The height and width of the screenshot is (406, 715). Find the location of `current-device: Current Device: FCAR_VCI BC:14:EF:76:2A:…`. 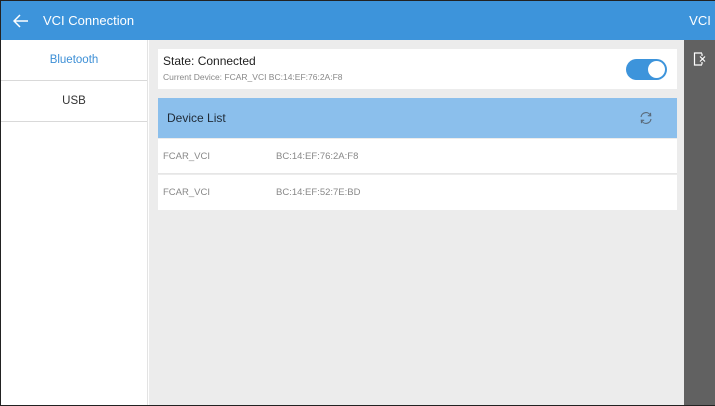

current-device: Current Device: FCAR_VCI BC:14:EF:76:2A:… is located at coordinates (253, 77).